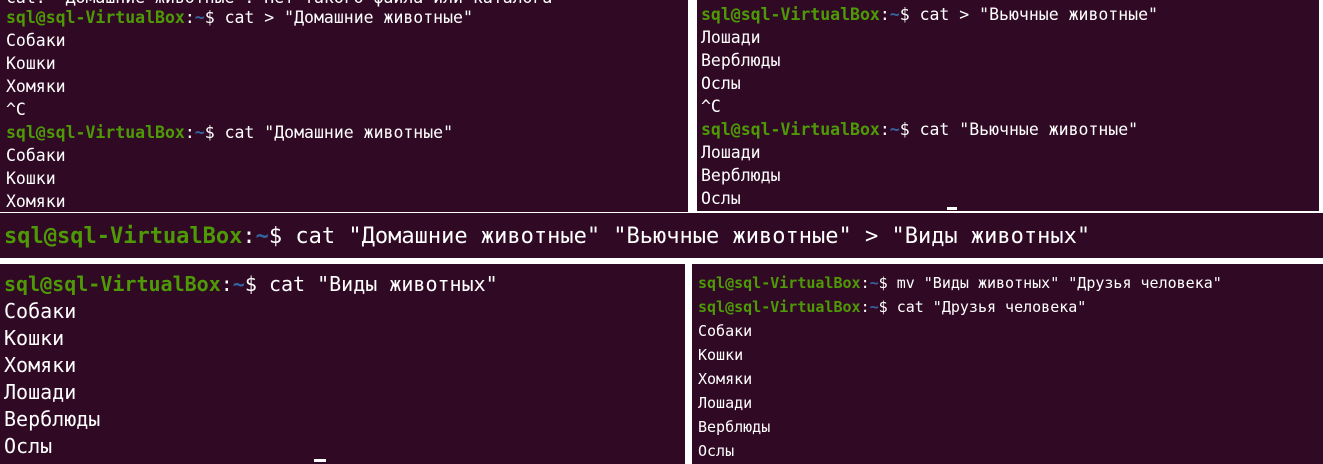 The width and height of the screenshot is (1323, 464). I want to click on command-text: cat > "Домашние животные", so click(348, 17).